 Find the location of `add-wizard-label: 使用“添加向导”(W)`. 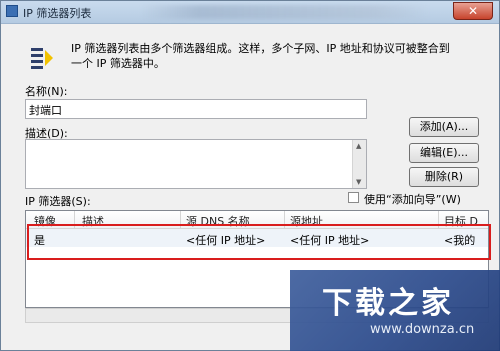

add-wizard-label: 使用“添加向导”(W) is located at coordinates (412, 199).